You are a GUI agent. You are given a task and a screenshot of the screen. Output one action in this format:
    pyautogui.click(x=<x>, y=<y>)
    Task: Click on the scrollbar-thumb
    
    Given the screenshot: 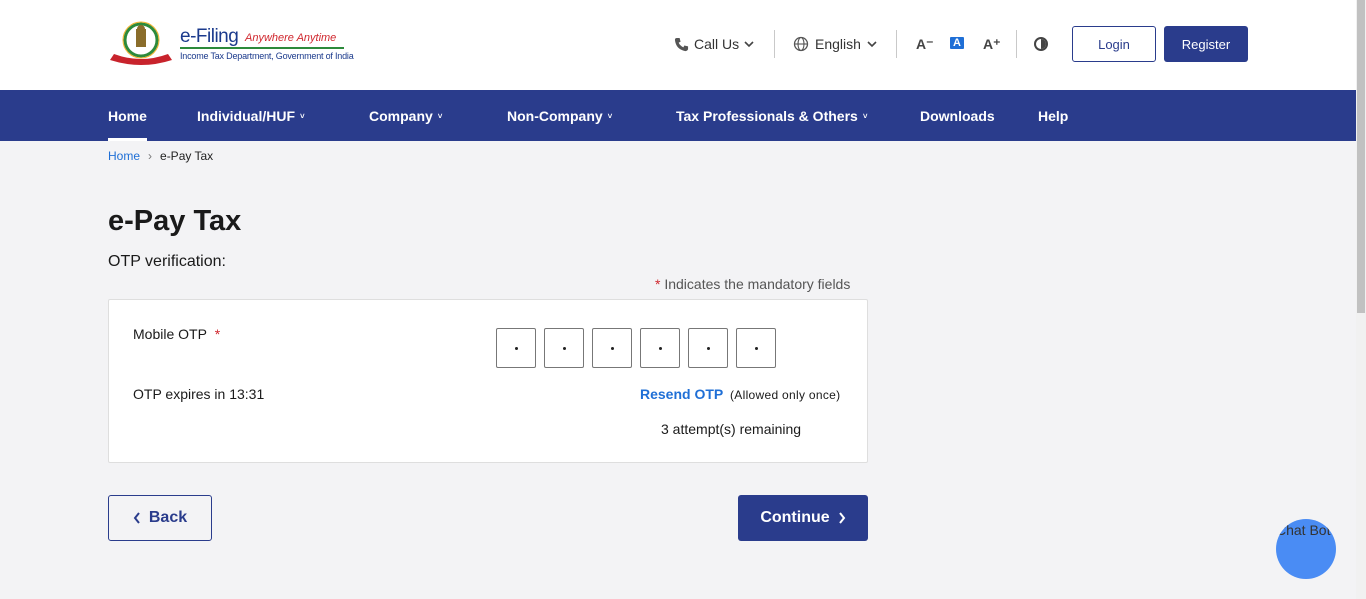 What is the action you would take?
    pyautogui.click(x=1361, y=156)
    